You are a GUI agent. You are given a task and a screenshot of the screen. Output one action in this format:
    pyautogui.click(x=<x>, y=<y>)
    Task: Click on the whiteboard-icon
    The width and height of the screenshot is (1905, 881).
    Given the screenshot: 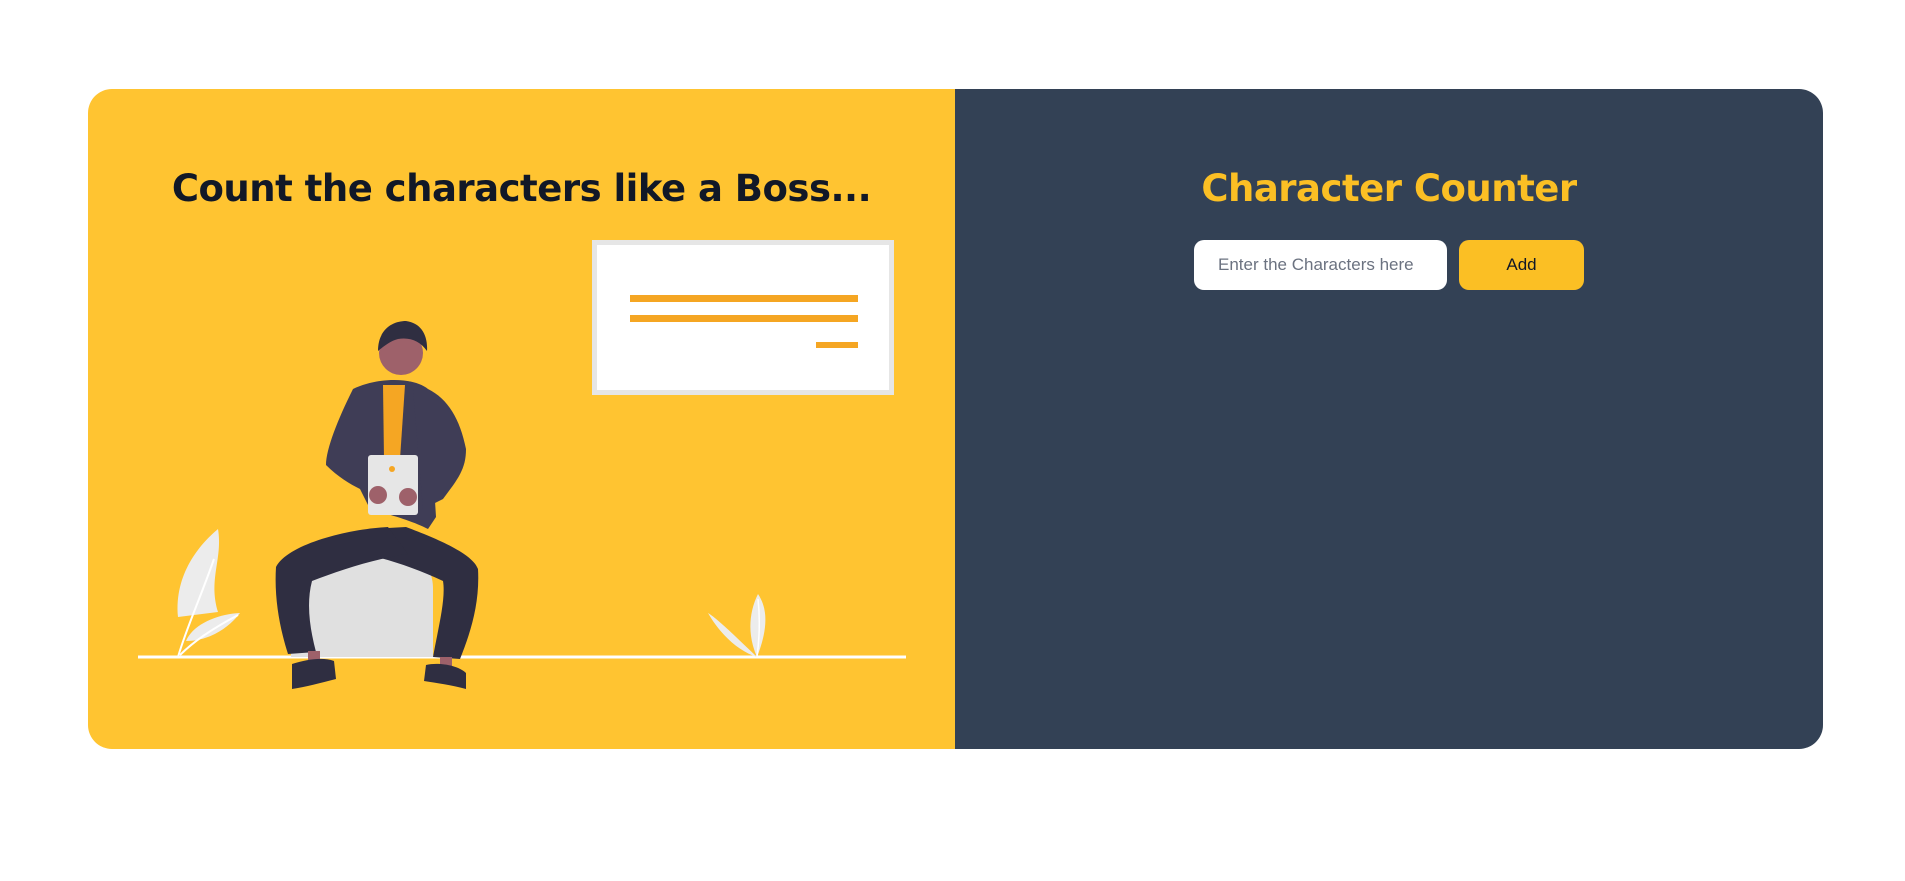 What is the action you would take?
    pyautogui.click(x=743, y=317)
    